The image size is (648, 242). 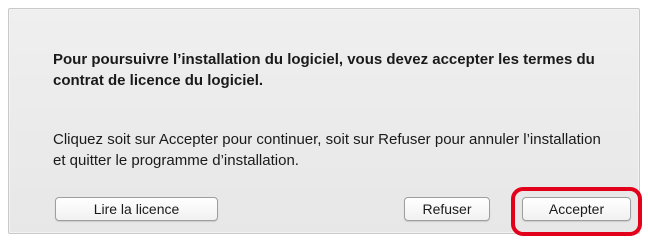 What do you see at coordinates (447, 209) in the screenshot?
I see `refuse-button: Refuser` at bounding box center [447, 209].